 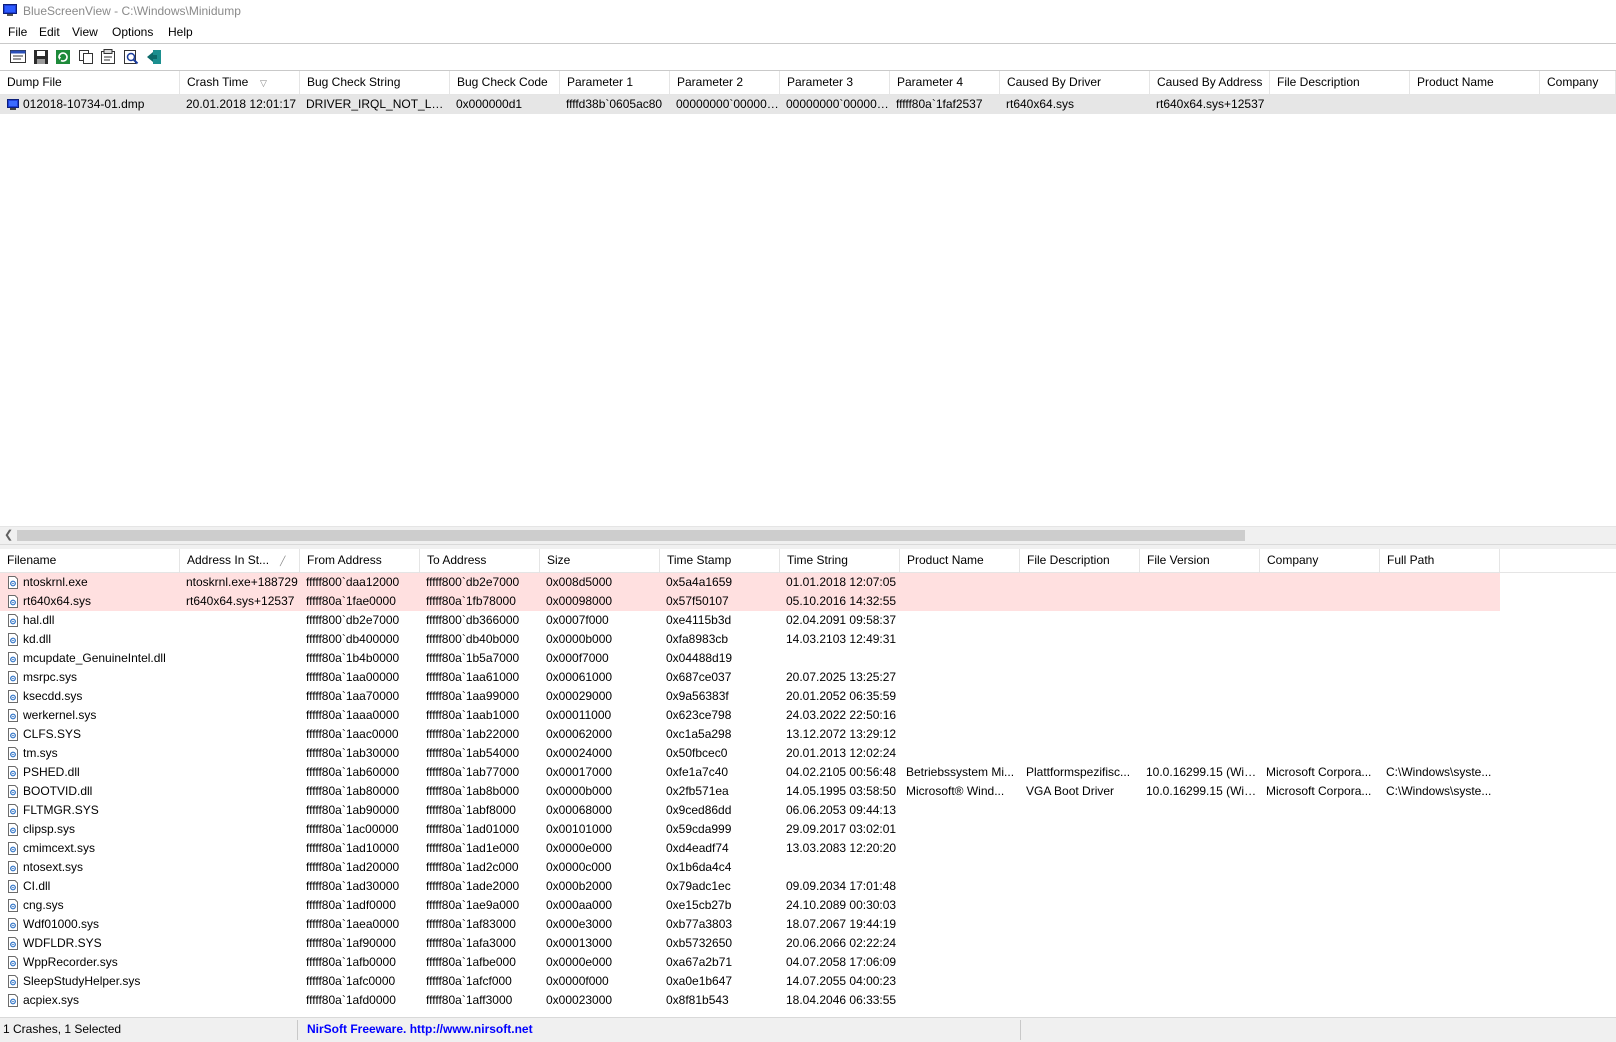 What do you see at coordinates (579, 734) in the screenshot?
I see `cell-size: 0x00062000` at bounding box center [579, 734].